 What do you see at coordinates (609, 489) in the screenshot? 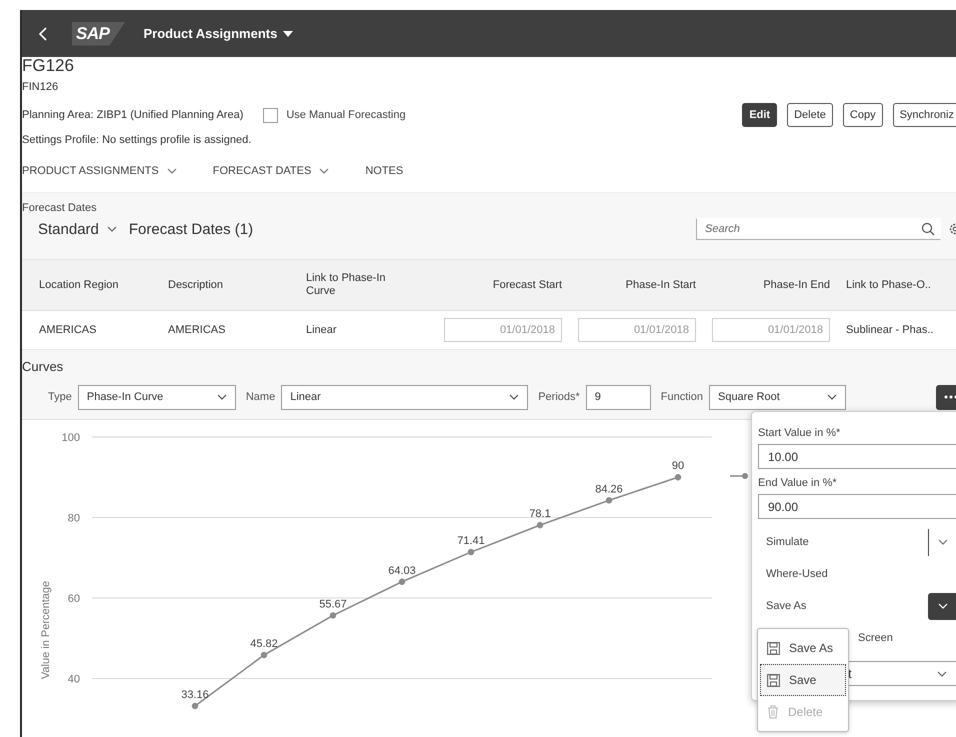
I see `data-label: 84.26` at bounding box center [609, 489].